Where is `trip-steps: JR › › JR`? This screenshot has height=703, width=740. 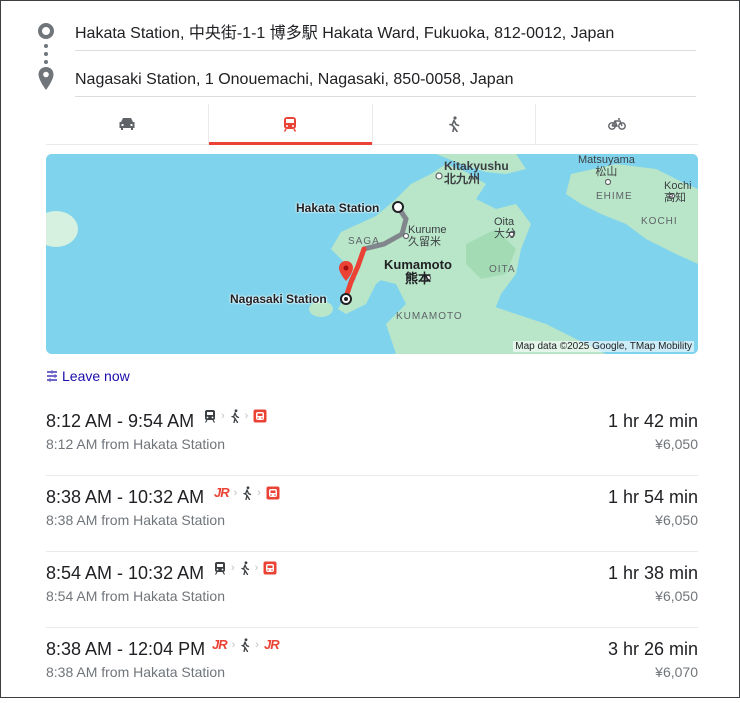 trip-steps: JR › › JR is located at coordinates (246, 644).